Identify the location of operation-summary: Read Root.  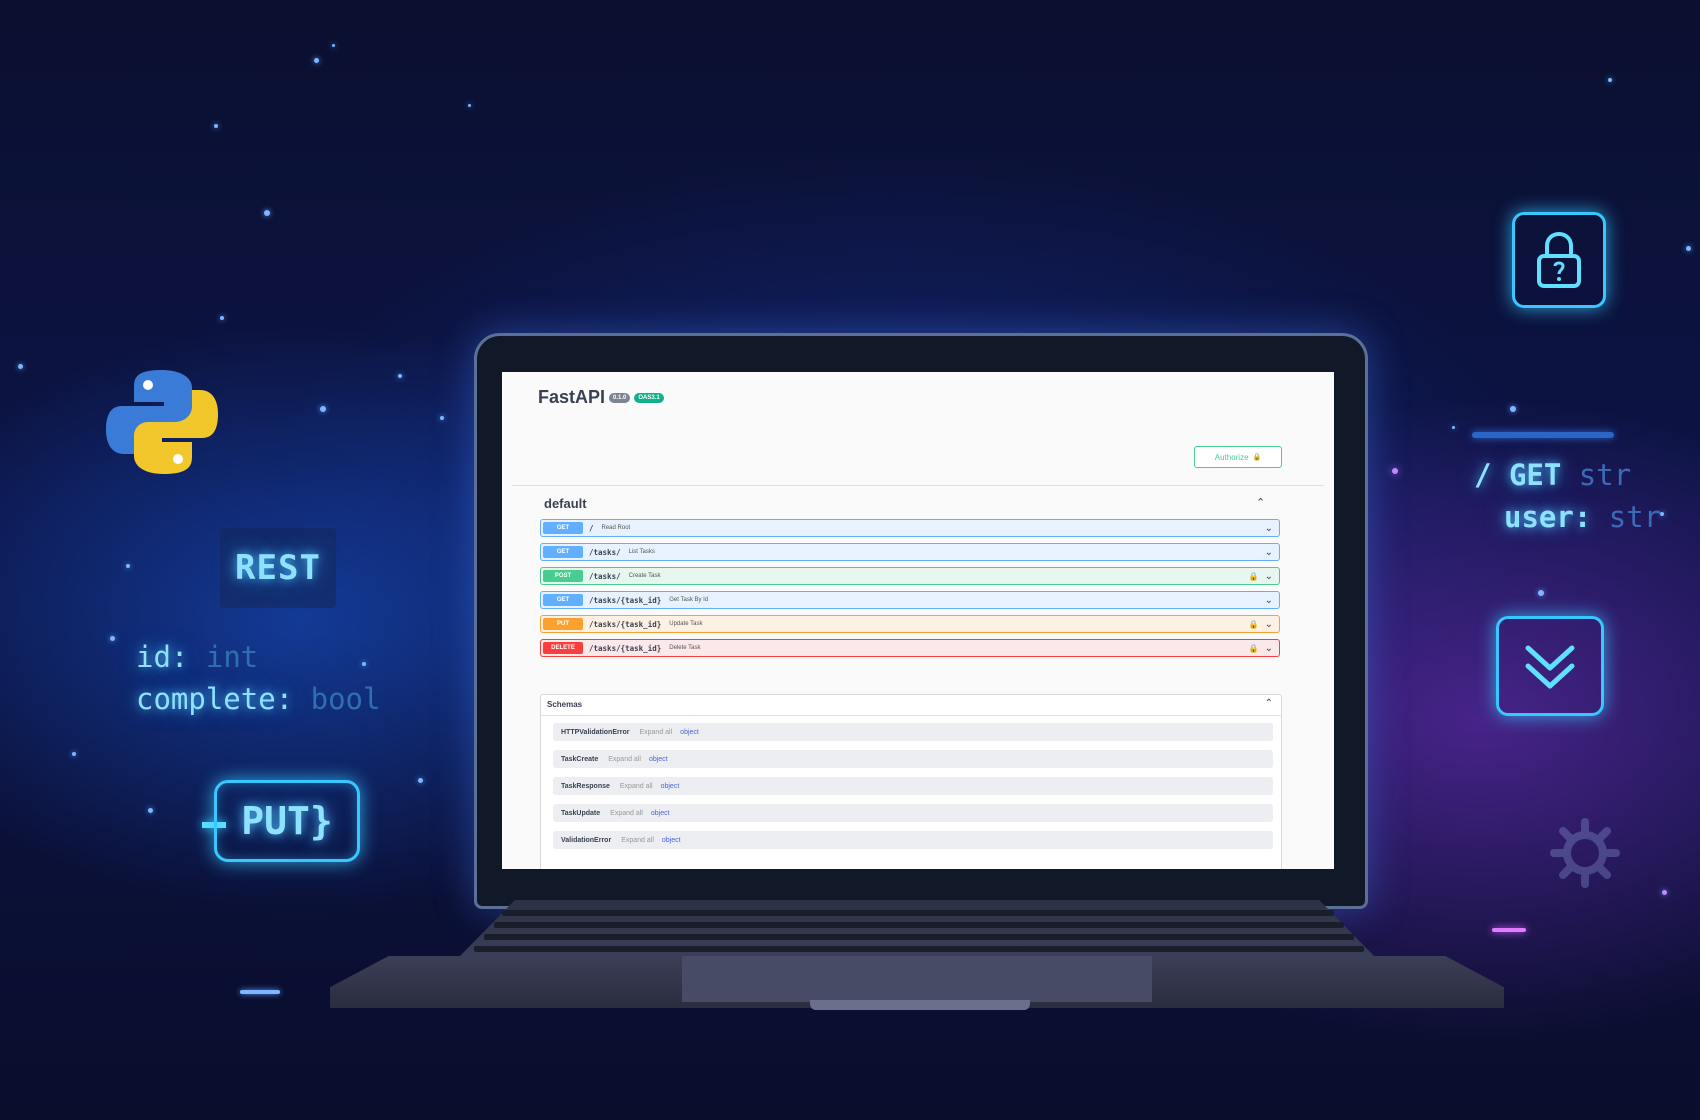
(616, 528).